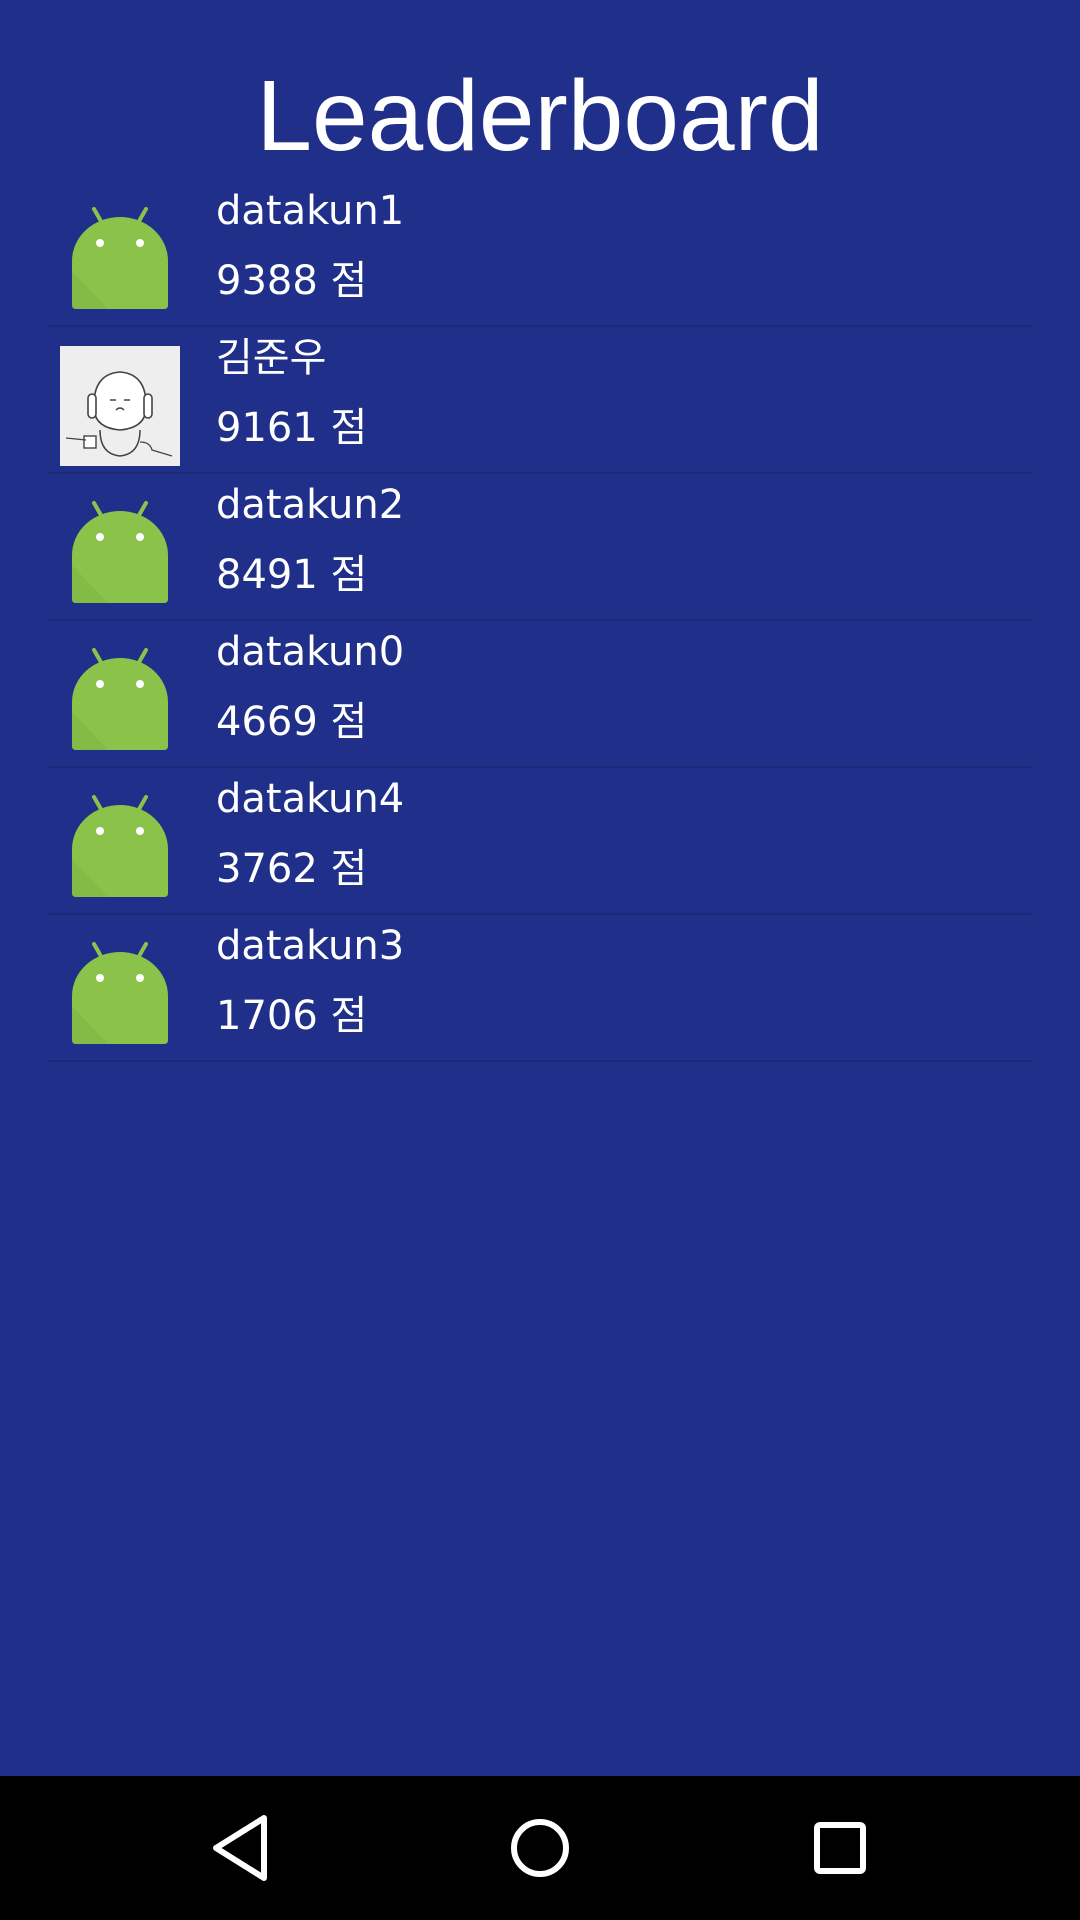  I want to click on navigation-bar, so click(540, 1848).